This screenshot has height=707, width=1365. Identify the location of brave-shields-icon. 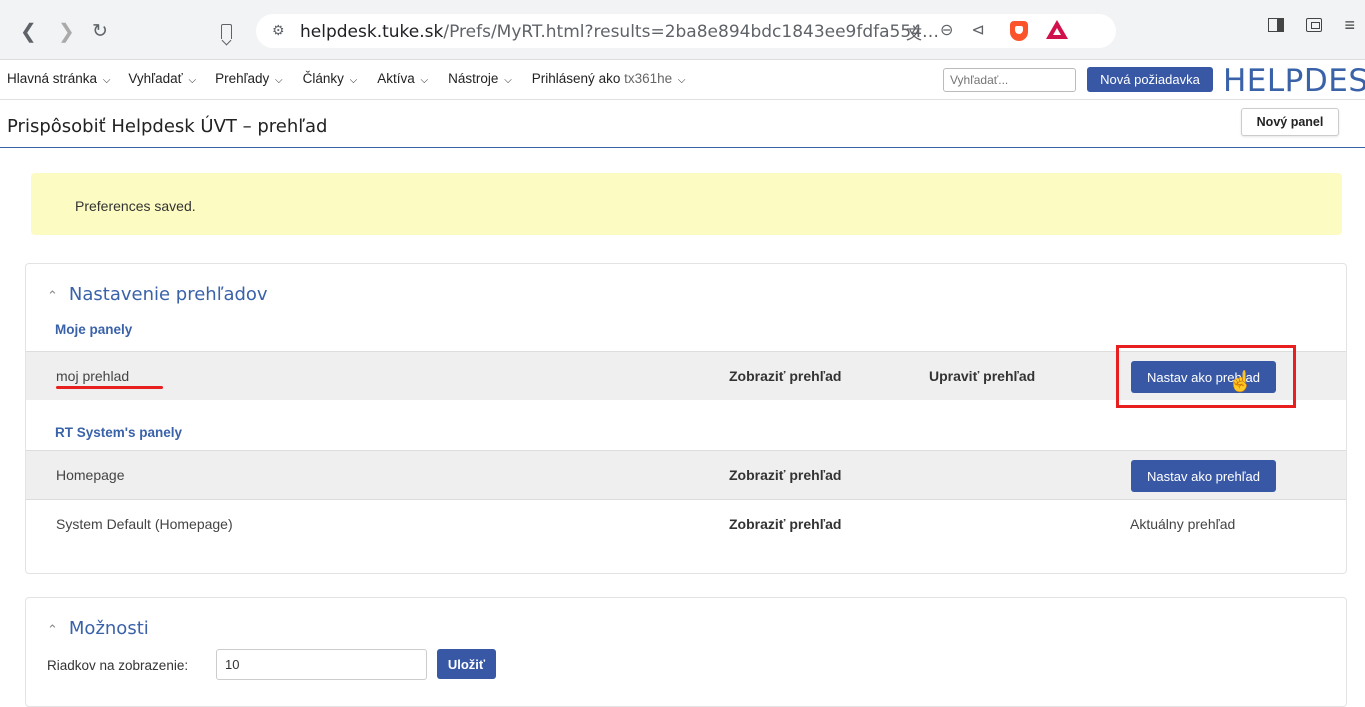
(1019, 31).